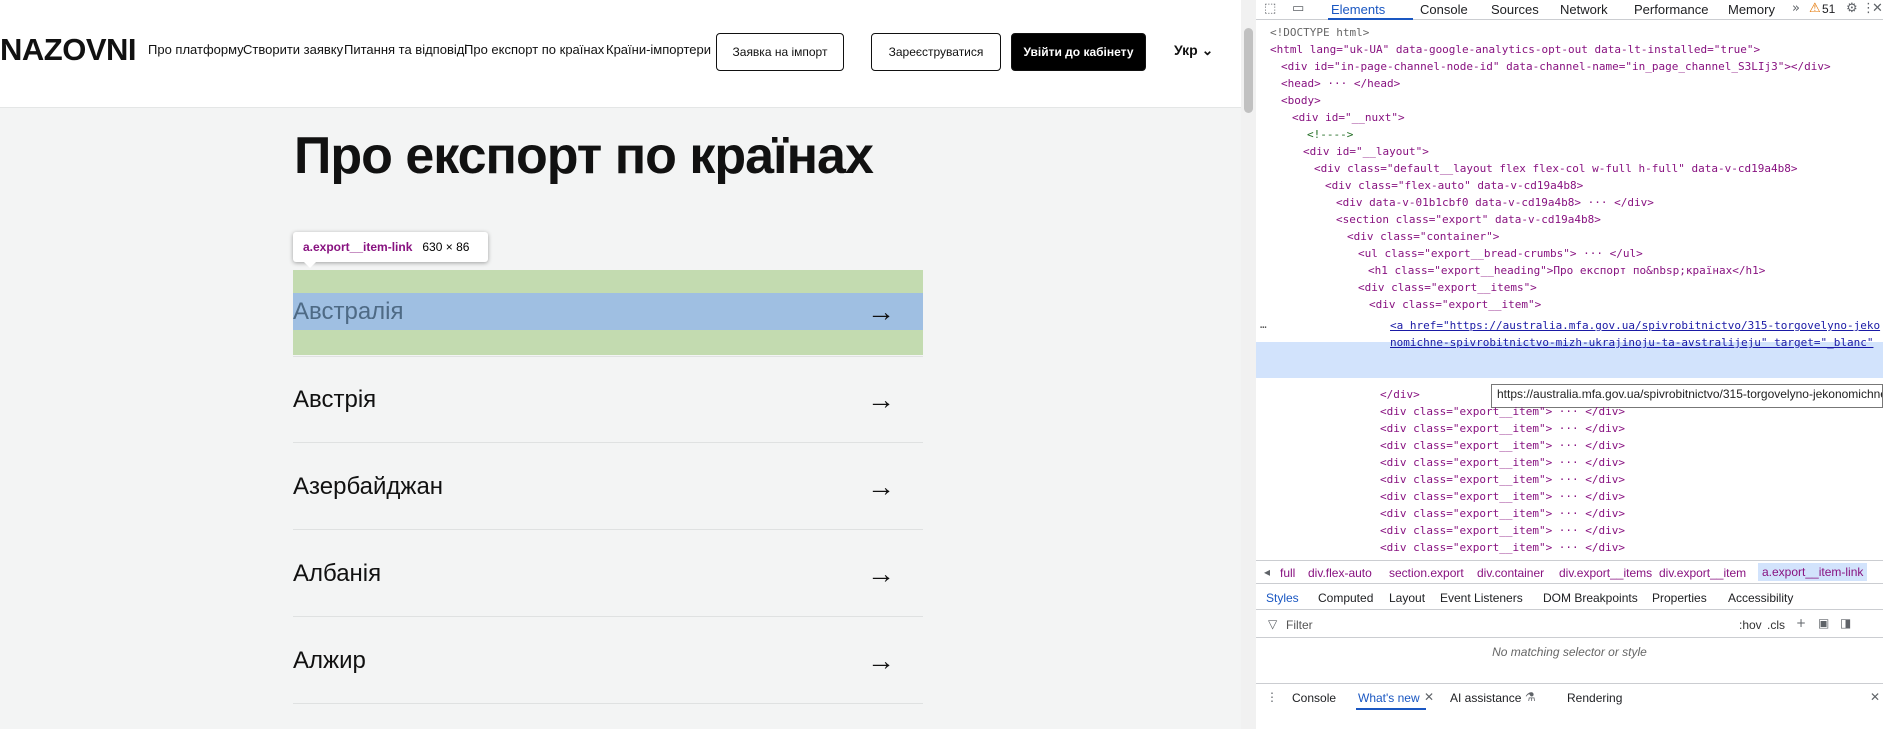 The height and width of the screenshot is (729, 1883). I want to click on nav-about: Про платформу, so click(196, 49).